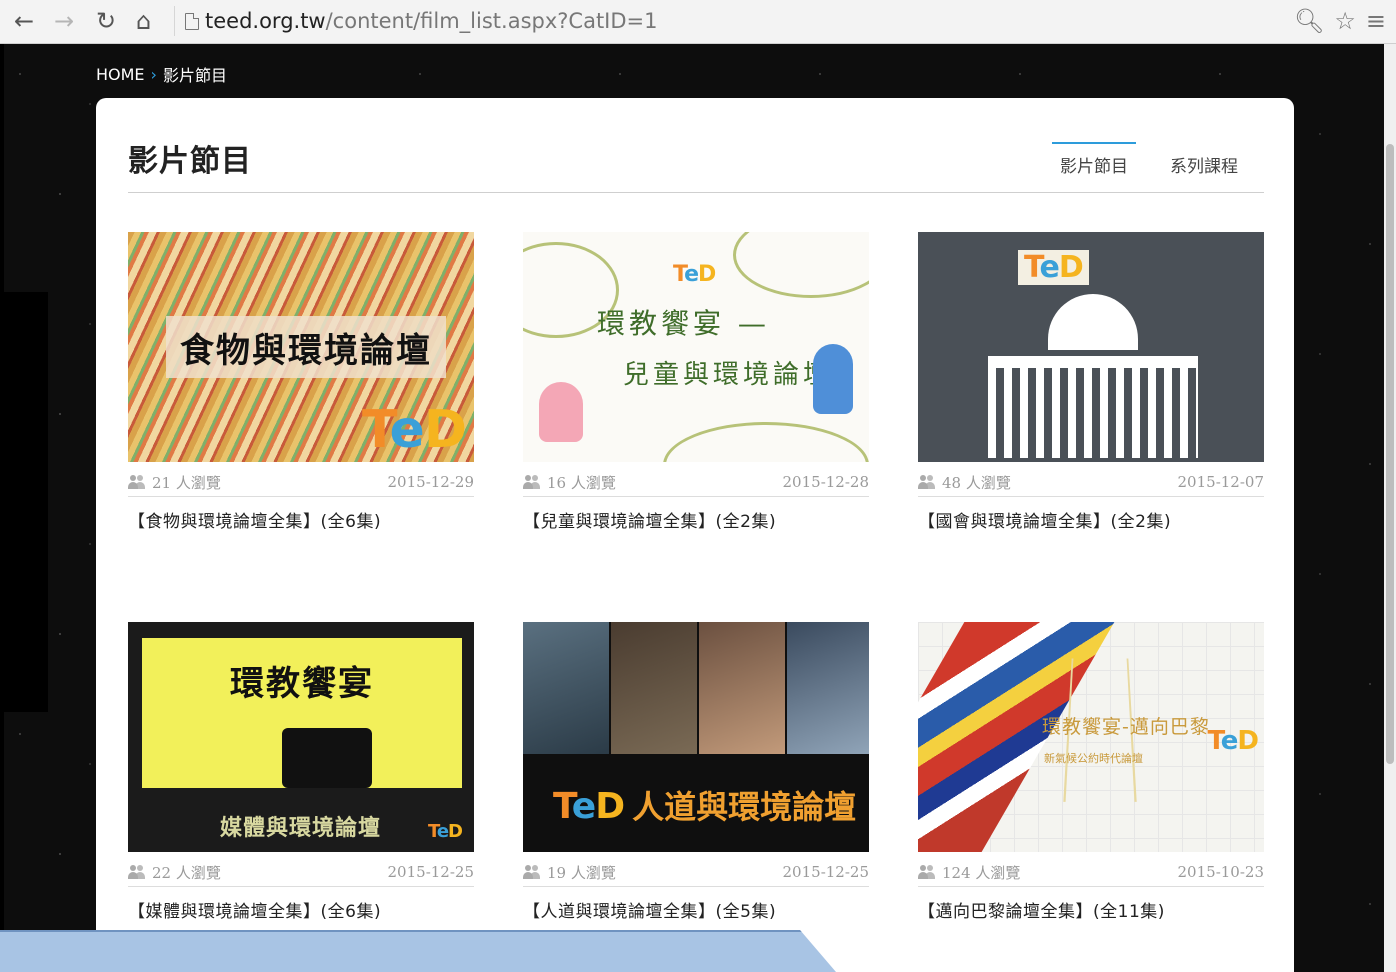 The width and height of the screenshot is (1396, 972). I want to click on thumbnail-caption: 食物與環境論壇, so click(306, 347).